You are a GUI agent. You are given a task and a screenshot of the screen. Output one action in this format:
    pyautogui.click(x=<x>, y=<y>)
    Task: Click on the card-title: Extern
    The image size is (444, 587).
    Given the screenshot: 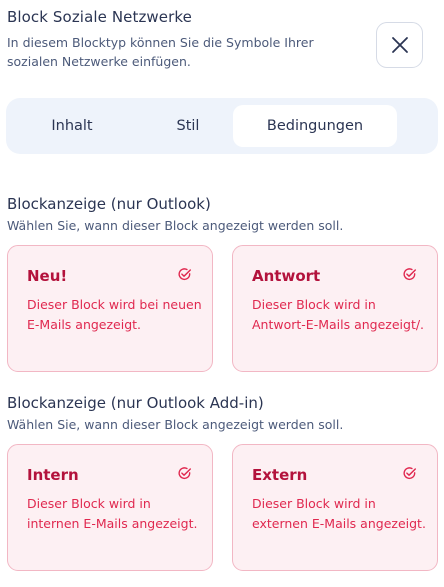 What is the action you would take?
    pyautogui.click(x=280, y=475)
    